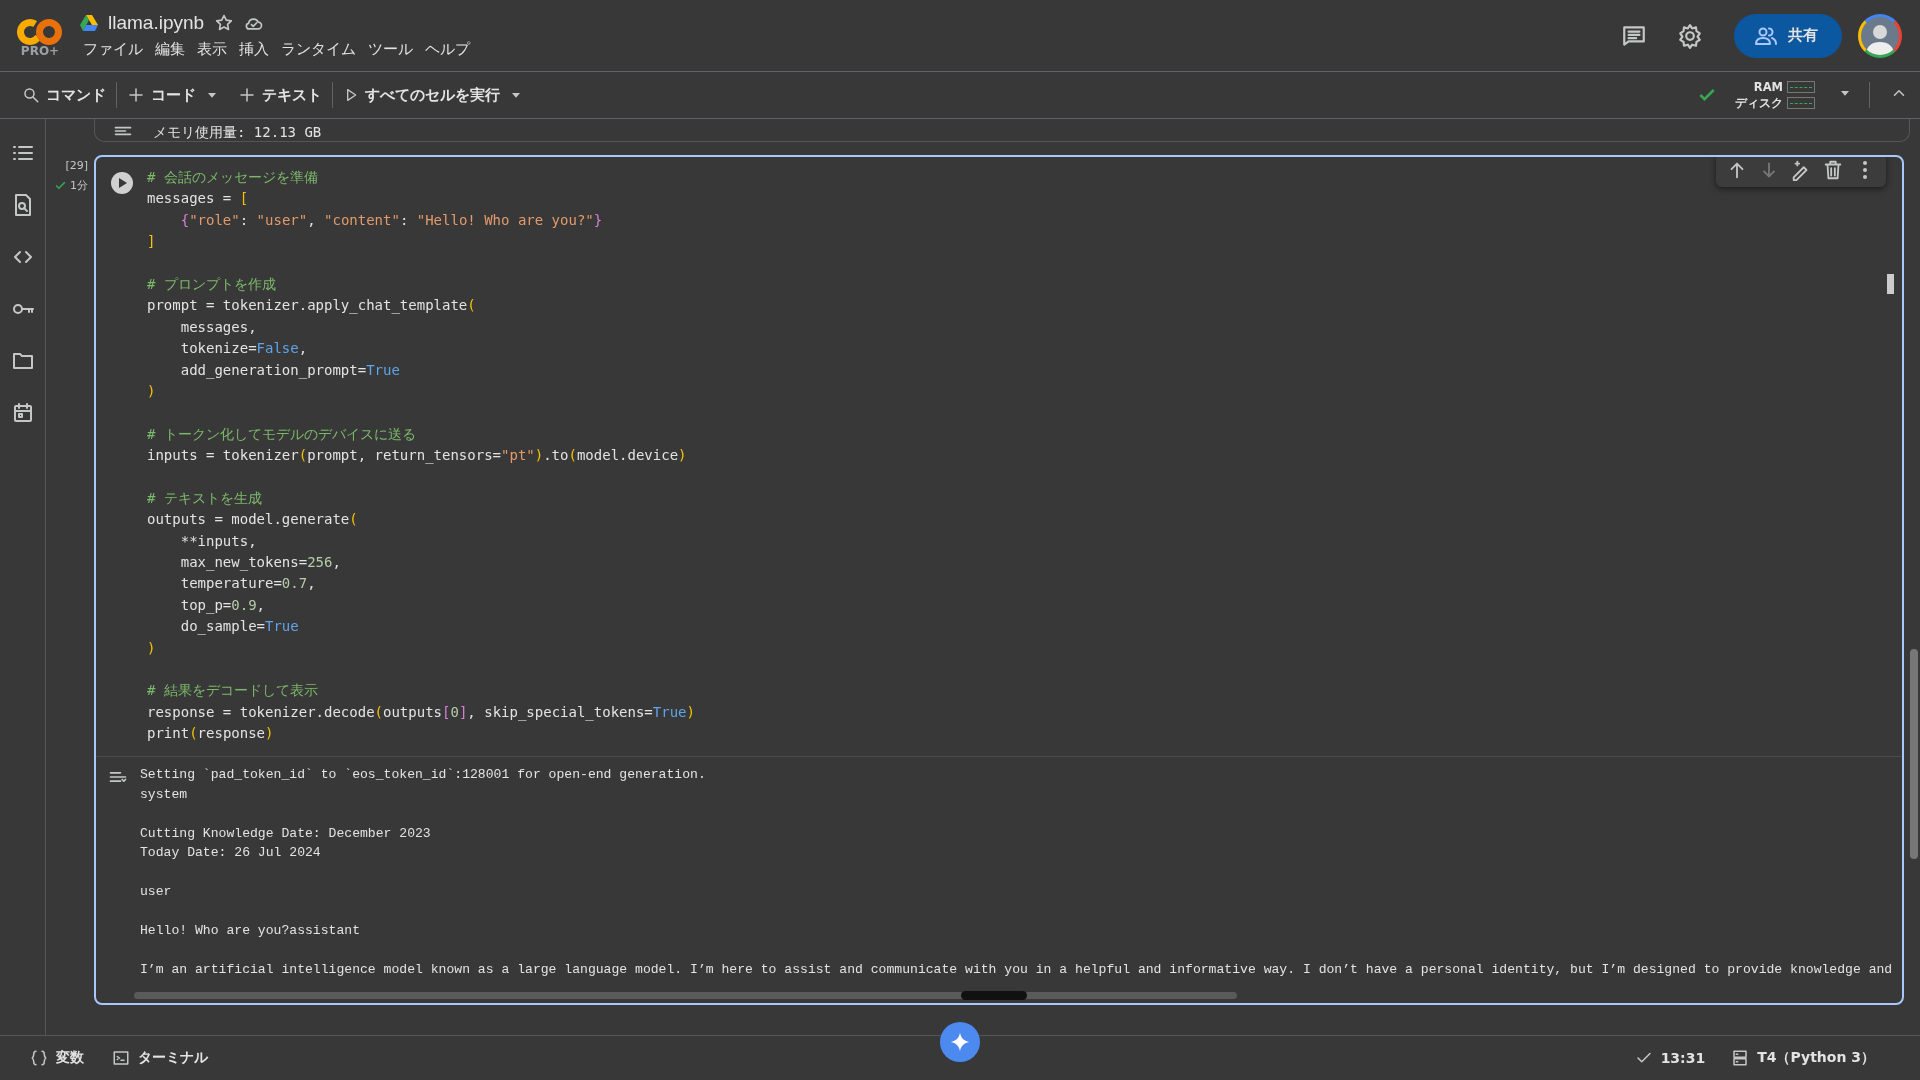  Describe the element at coordinates (286, 833) in the screenshot. I see `output-line: Cutting Knowledge Date: December 2023` at that location.